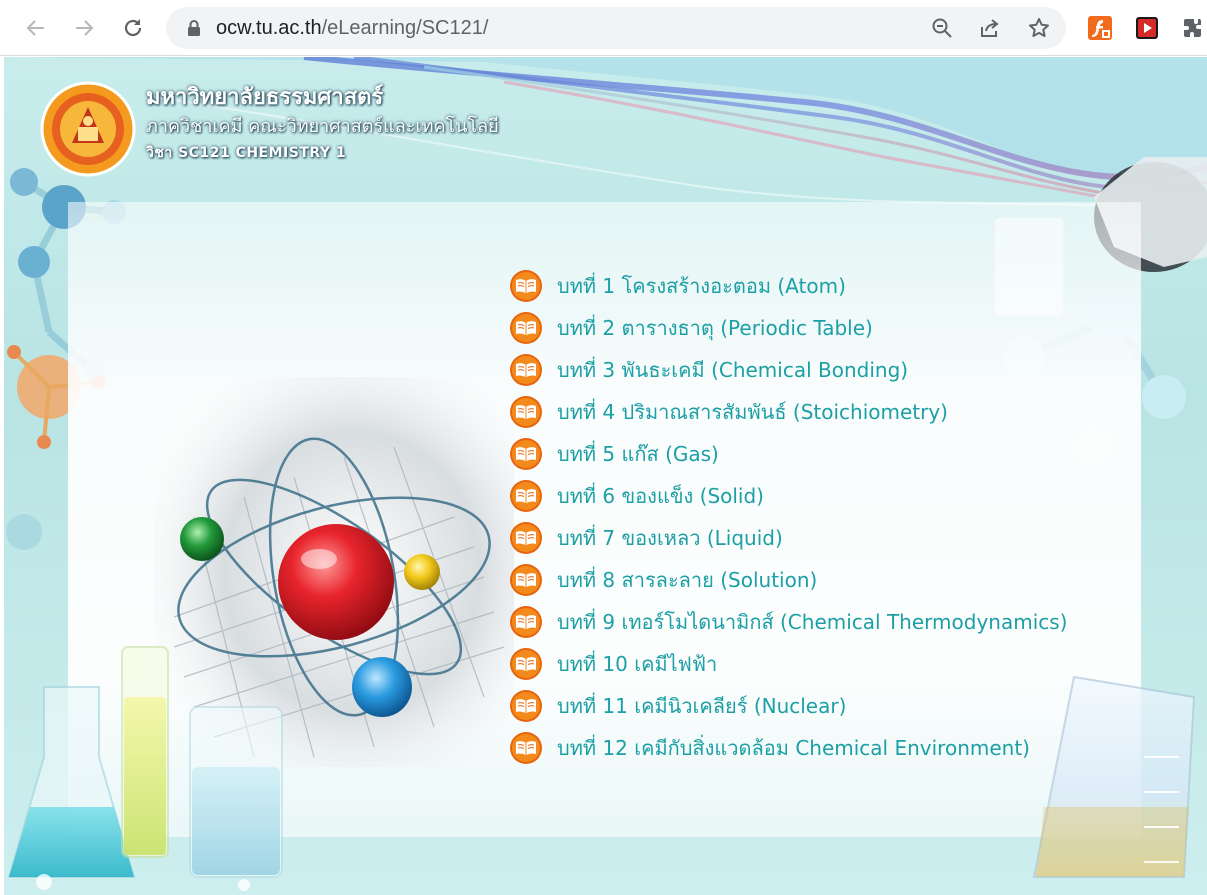  I want to click on browser-toolbar: ocw.tu.ac.th/eLearning/SC121/, so click(603, 28).